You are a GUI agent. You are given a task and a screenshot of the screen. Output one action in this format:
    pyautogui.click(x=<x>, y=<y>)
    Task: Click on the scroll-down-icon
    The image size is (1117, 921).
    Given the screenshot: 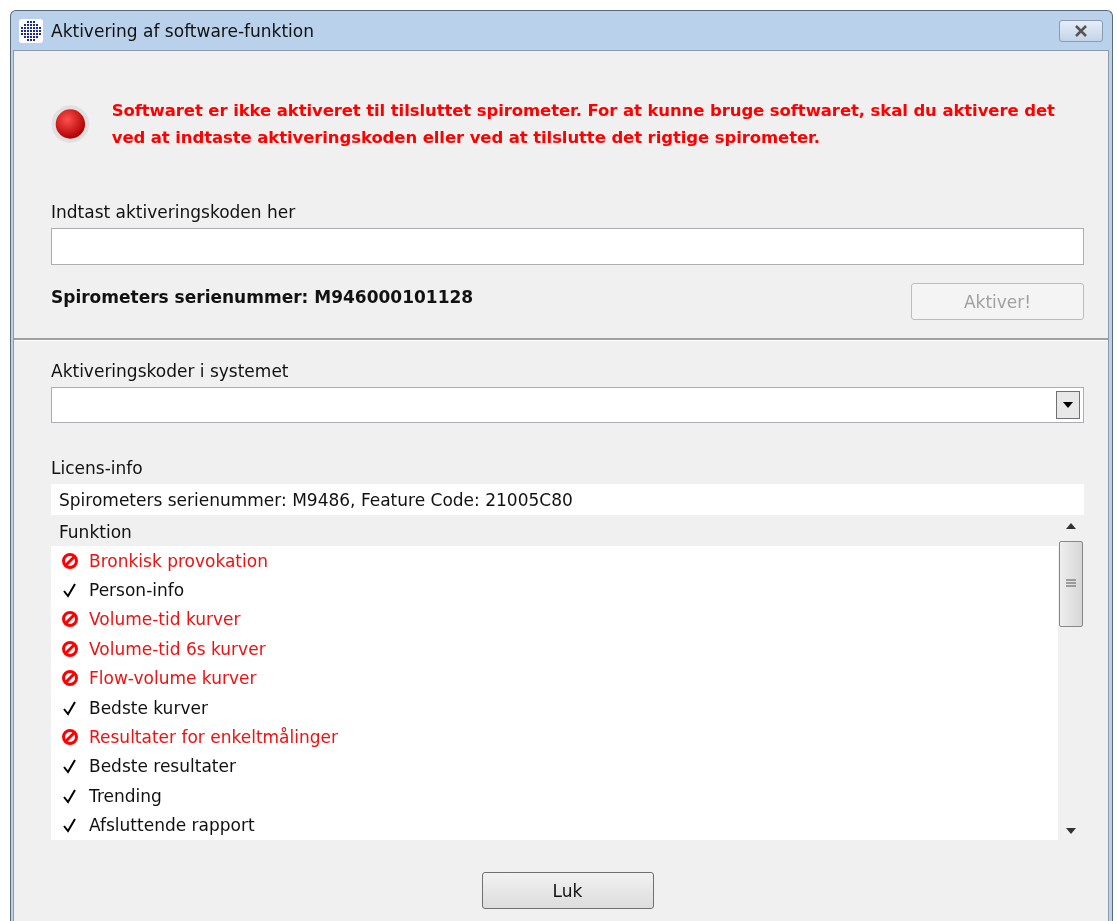 What is the action you would take?
    pyautogui.click(x=1071, y=831)
    